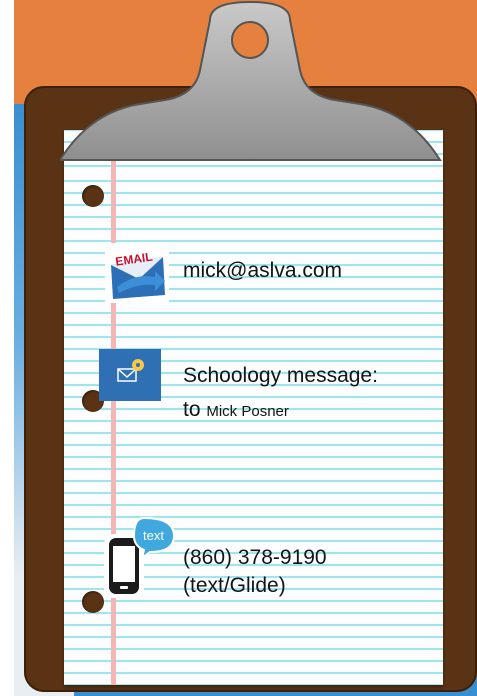 The width and height of the screenshot is (477, 696). I want to click on email-address: mick@aslva.com, so click(262, 270).